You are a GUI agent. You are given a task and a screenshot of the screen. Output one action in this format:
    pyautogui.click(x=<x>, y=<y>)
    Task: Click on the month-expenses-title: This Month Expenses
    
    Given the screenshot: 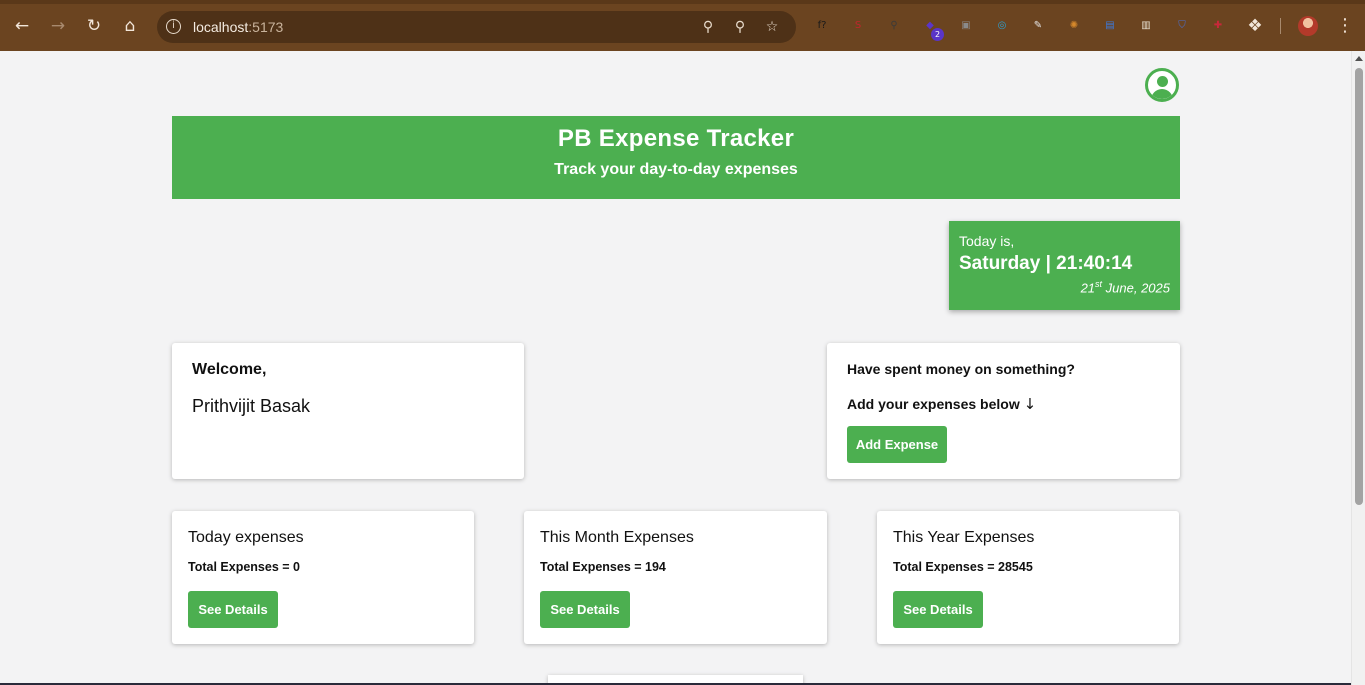 What is the action you would take?
    pyautogui.click(x=617, y=537)
    